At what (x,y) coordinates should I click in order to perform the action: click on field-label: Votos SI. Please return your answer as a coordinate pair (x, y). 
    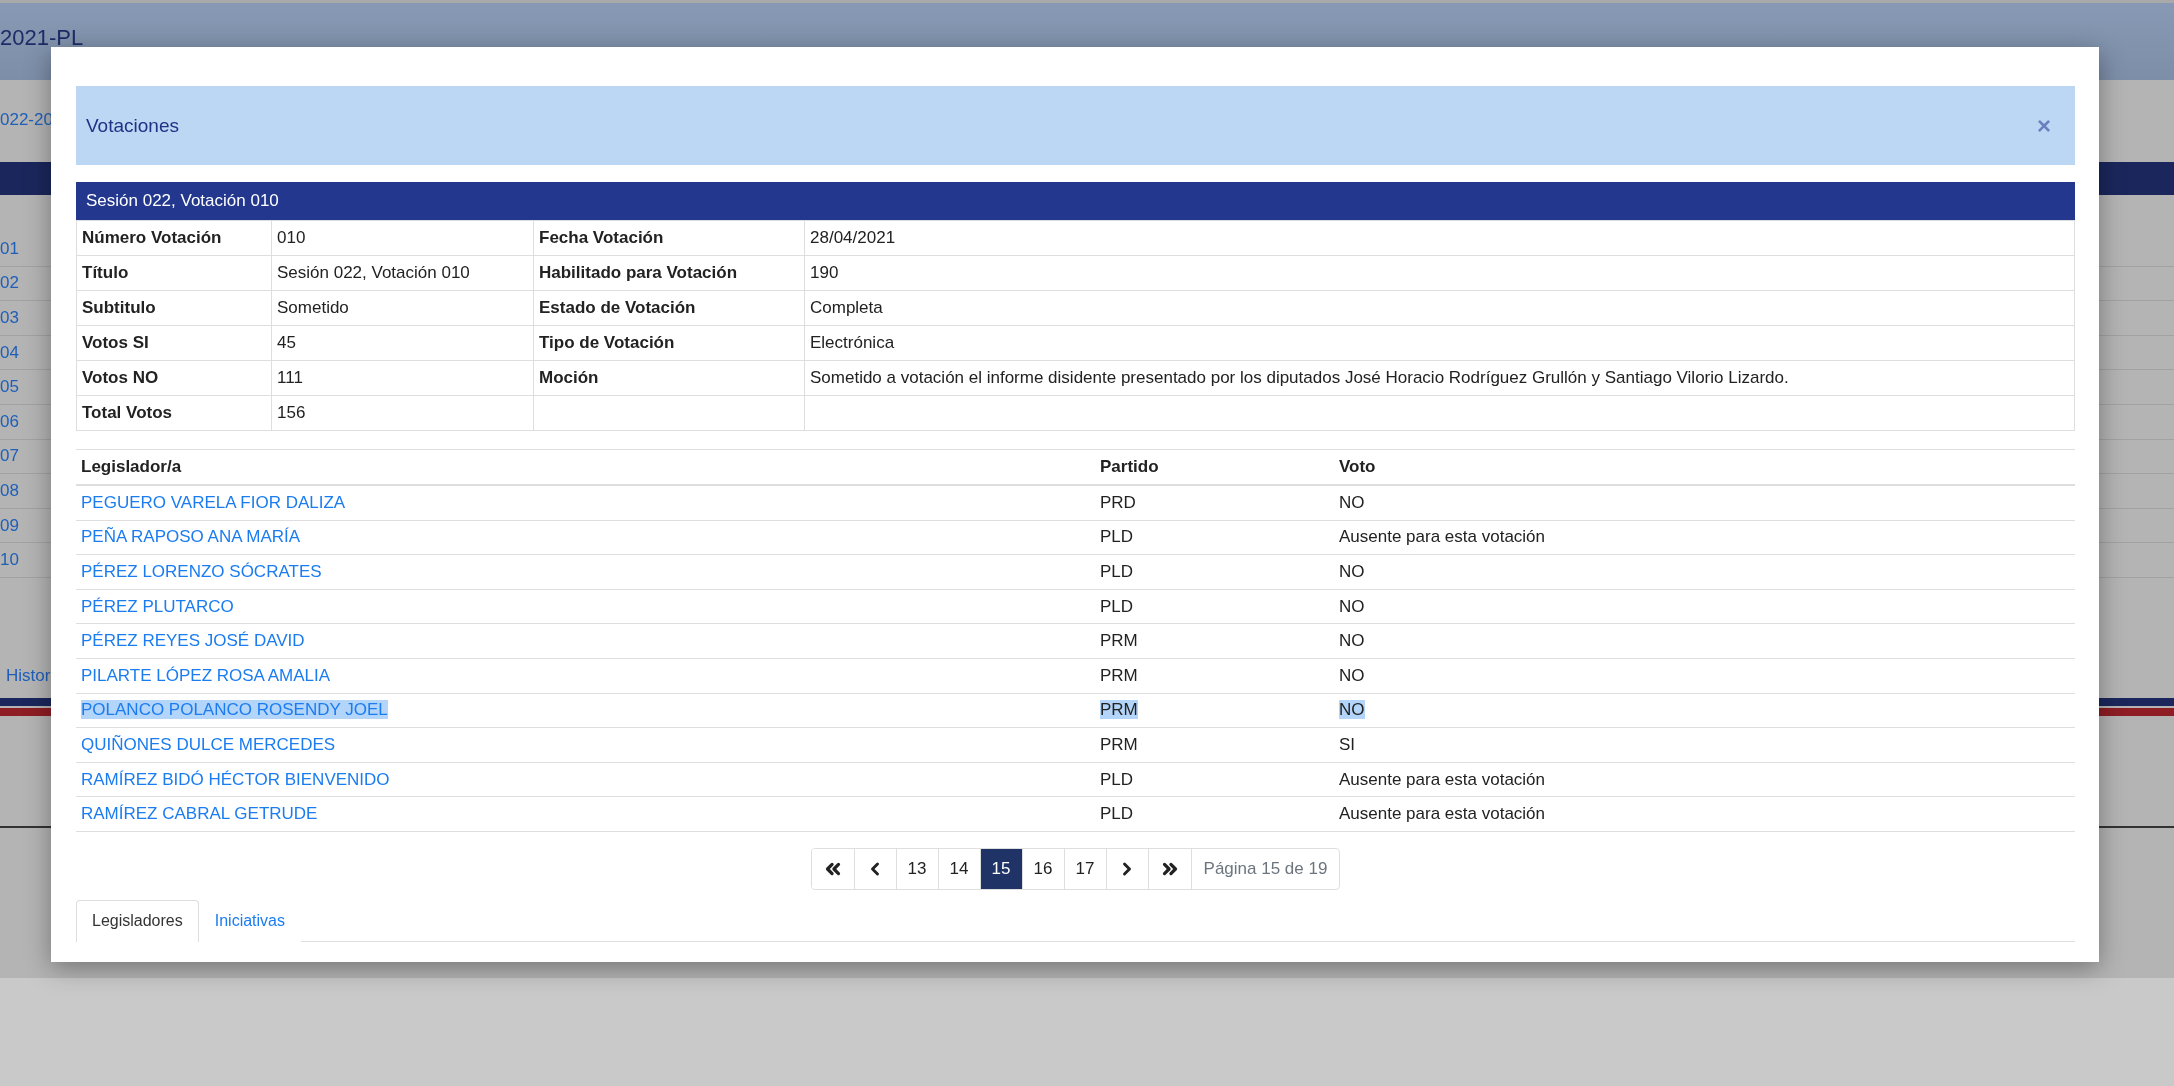
    Looking at the image, I should click on (174, 343).